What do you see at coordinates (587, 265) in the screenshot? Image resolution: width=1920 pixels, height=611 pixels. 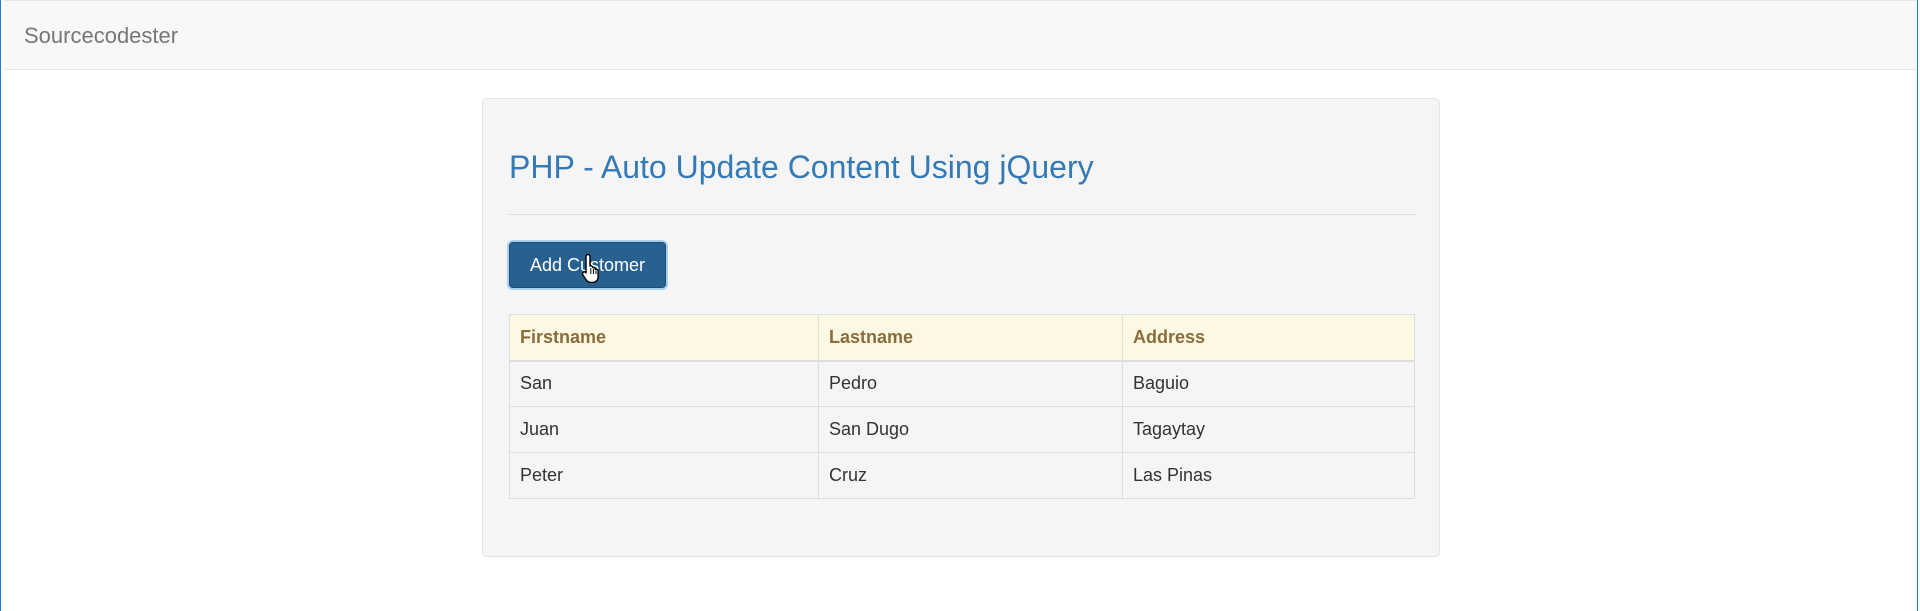 I see `add-customer-button: Add Customer` at bounding box center [587, 265].